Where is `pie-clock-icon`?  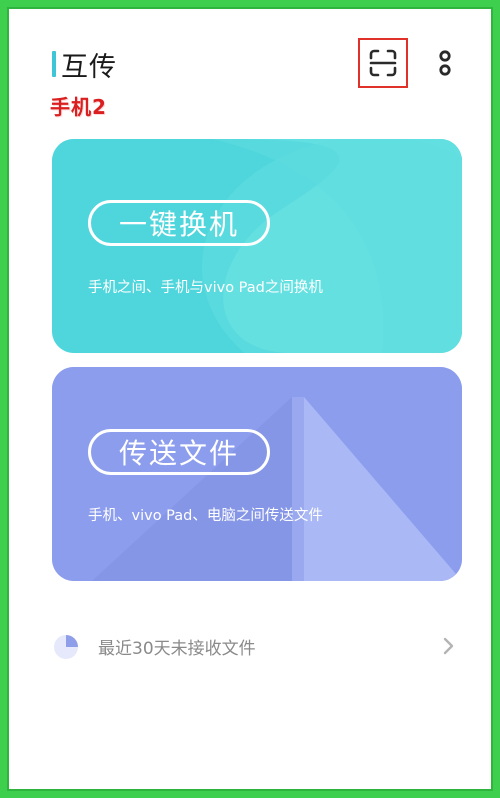 pie-clock-icon is located at coordinates (66, 647).